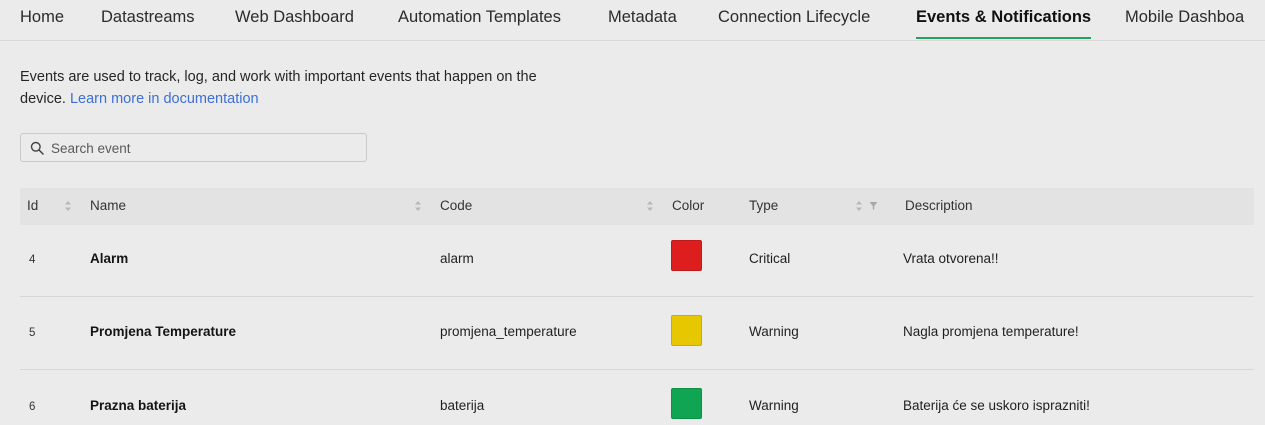  What do you see at coordinates (32, 260) in the screenshot?
I see `row-id: 4` at bounding box center [32, 260].